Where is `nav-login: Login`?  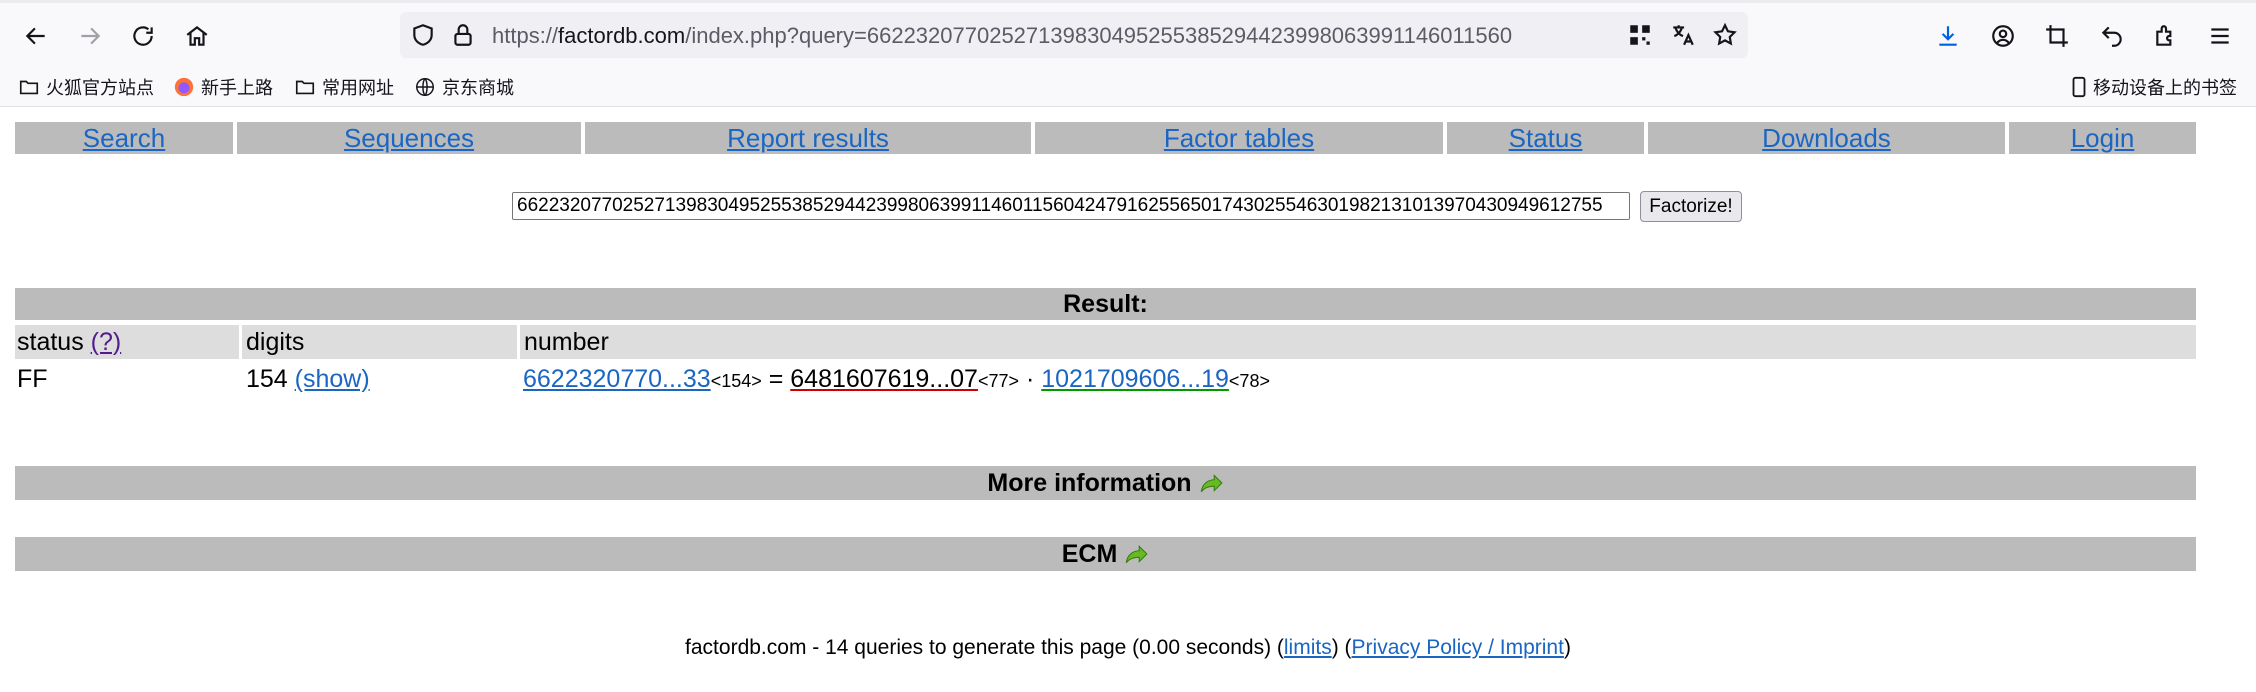
nav-login: Login is located at coordinates (2102, 138).